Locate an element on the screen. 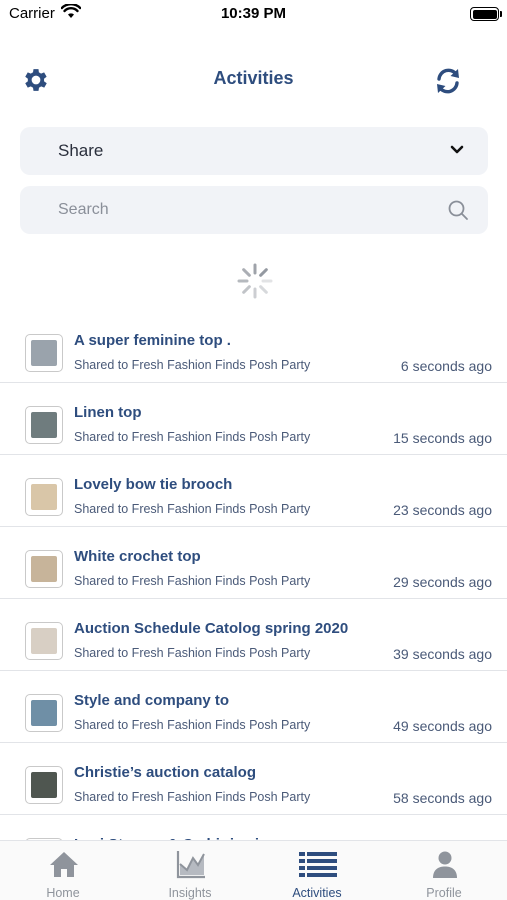 The width and height of the screenshot is (507, 900). activity-type-dropdown: Share is located at coordinates (254, 151).